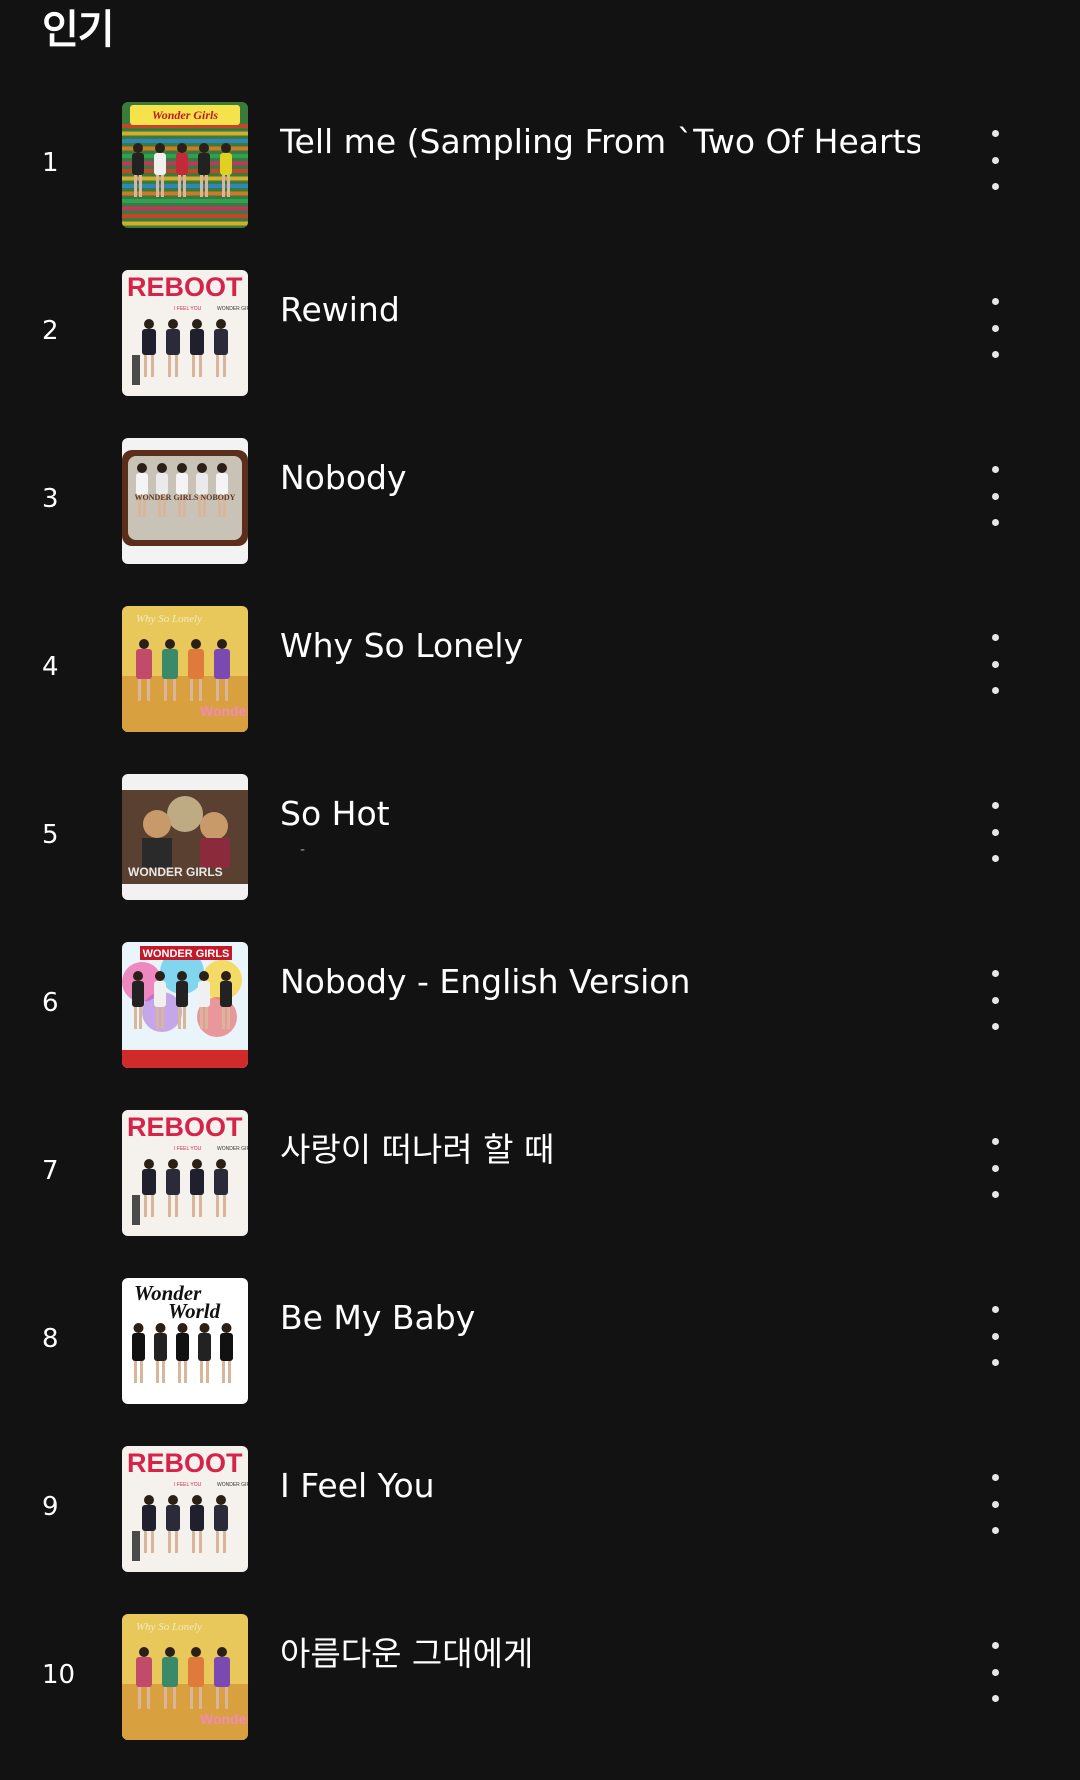 This screenshot has width=1080, height=1780. I want to click on track-rank: 10, so click(59, 1675).